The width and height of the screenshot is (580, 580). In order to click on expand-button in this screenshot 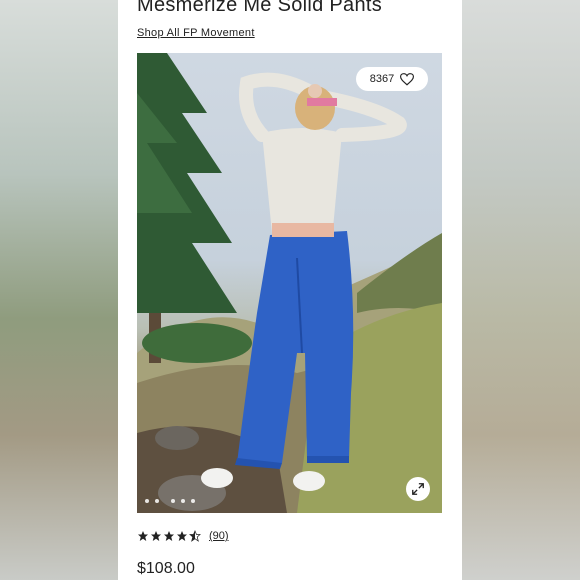, I will do `click(418, 489)`.